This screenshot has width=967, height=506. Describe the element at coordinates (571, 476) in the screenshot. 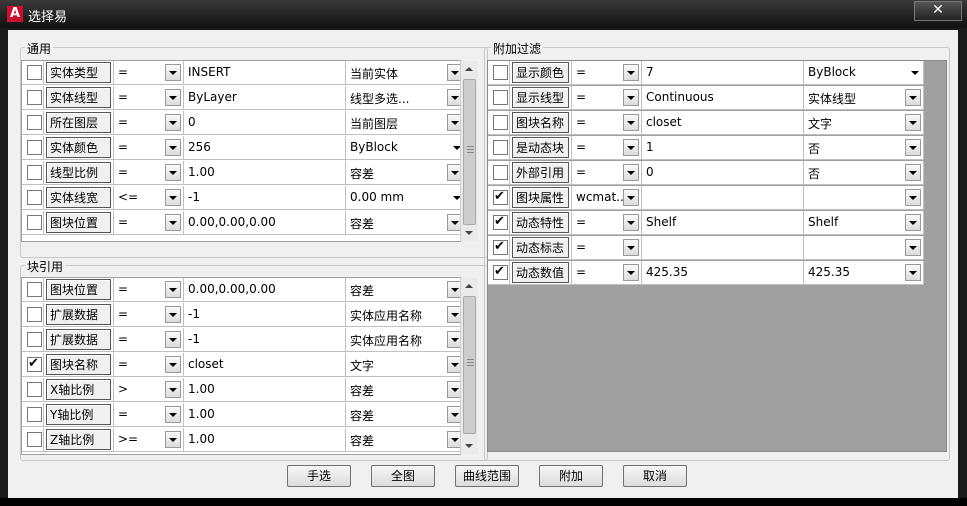

I see `append-button: 附加` at that location.